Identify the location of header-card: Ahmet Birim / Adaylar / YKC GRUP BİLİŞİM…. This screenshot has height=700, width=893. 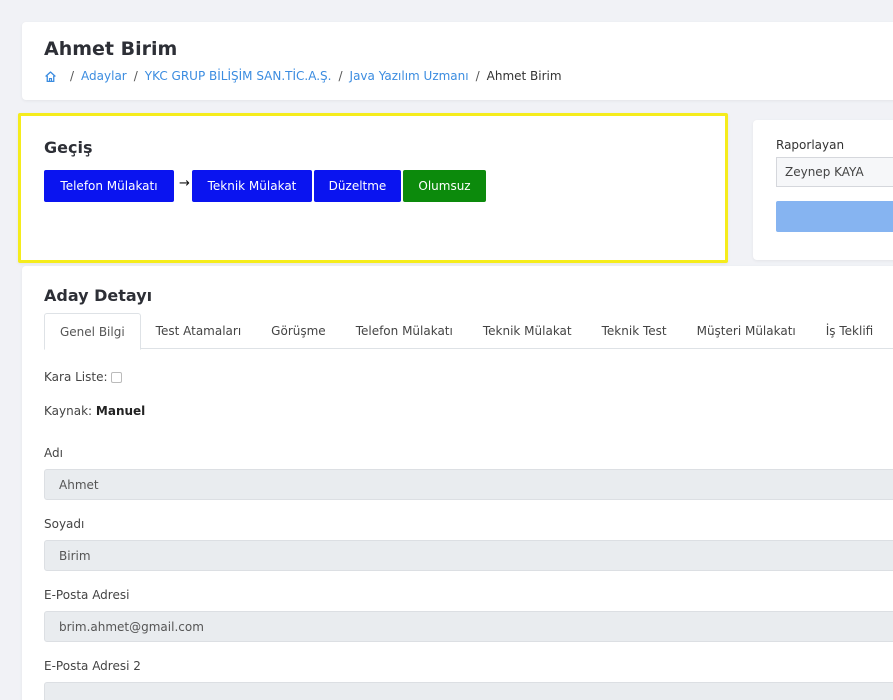
(457, 61).